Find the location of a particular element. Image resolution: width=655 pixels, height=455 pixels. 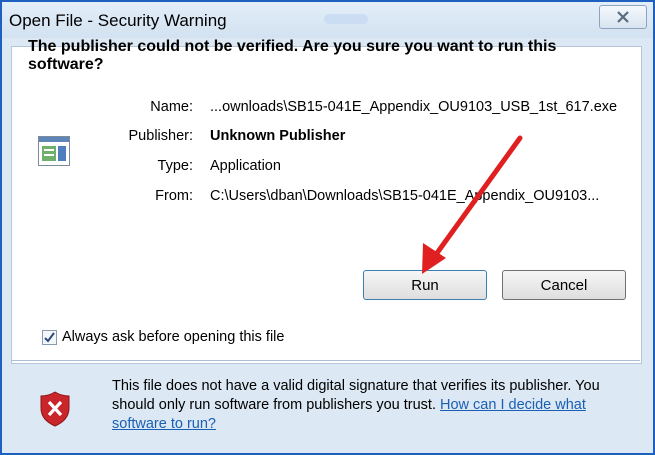

title-bar: Open File - Security Warning is located at coordinates (327, 20).